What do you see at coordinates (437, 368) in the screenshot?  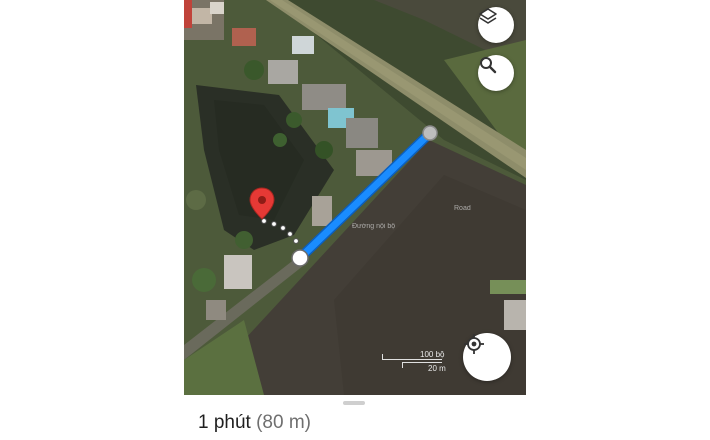 I see `scale-label-meters: 20 m` at bounding box center [437, 368].